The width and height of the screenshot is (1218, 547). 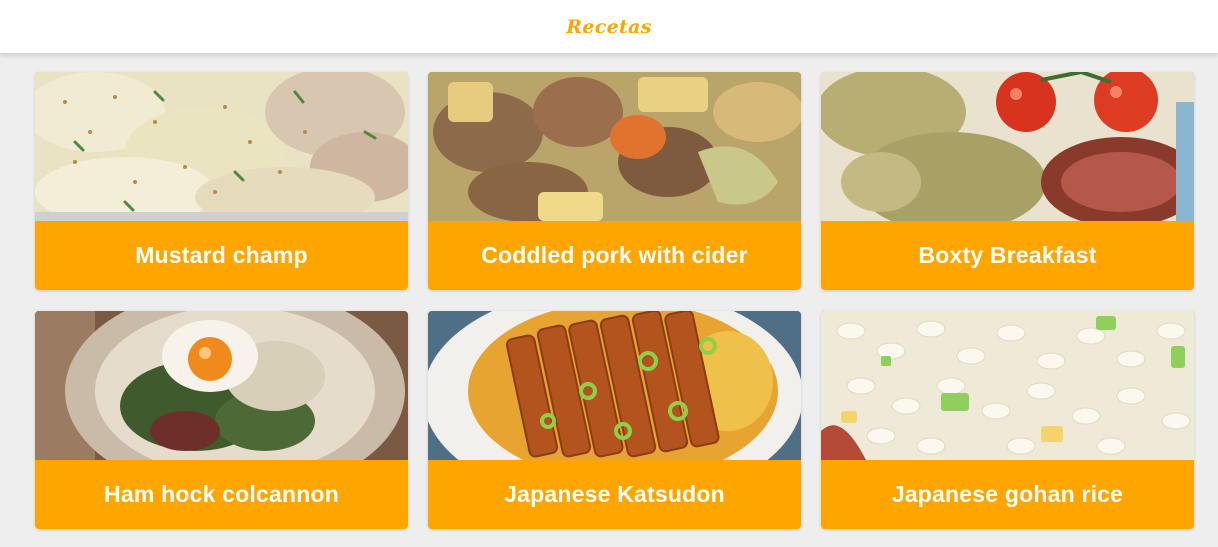 I want to click on recipe-title: Japanese gohan rice, so click(x=1007, y=494).